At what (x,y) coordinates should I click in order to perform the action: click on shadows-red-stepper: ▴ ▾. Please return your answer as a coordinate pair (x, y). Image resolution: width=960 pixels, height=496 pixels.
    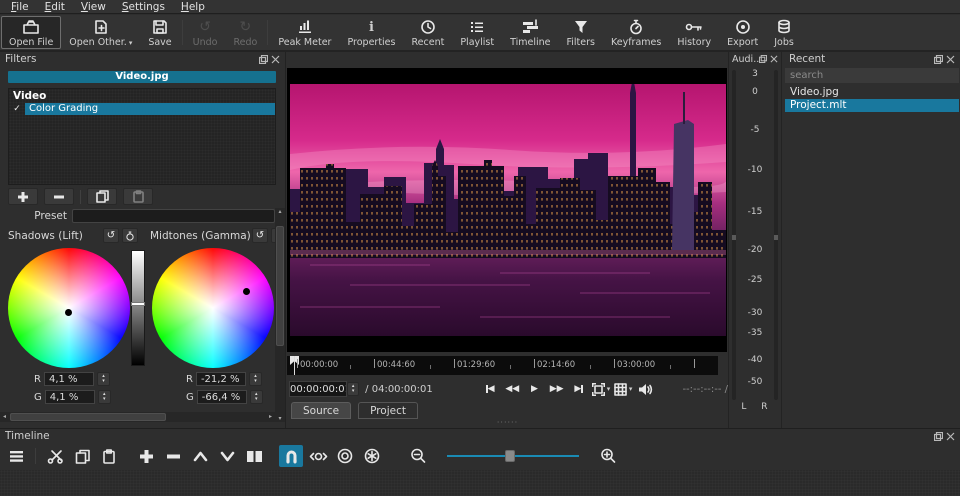
    Looking at the image, I should click on (103, 379).